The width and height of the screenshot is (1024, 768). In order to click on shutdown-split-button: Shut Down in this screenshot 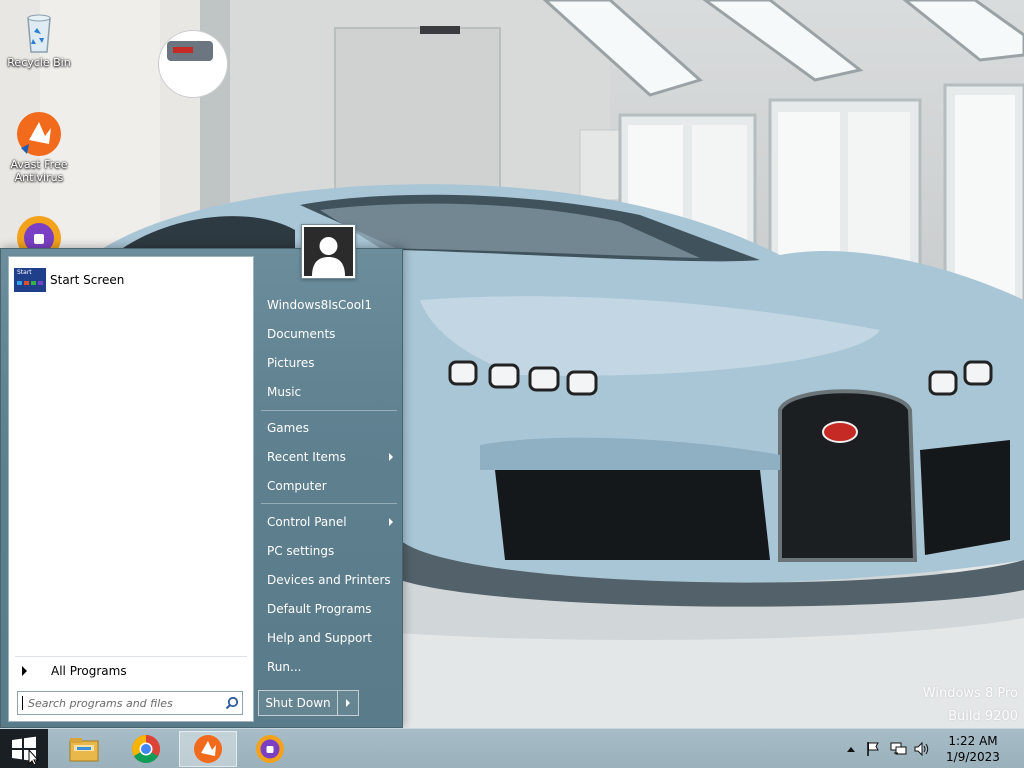, I will do `click(308, 703)`.